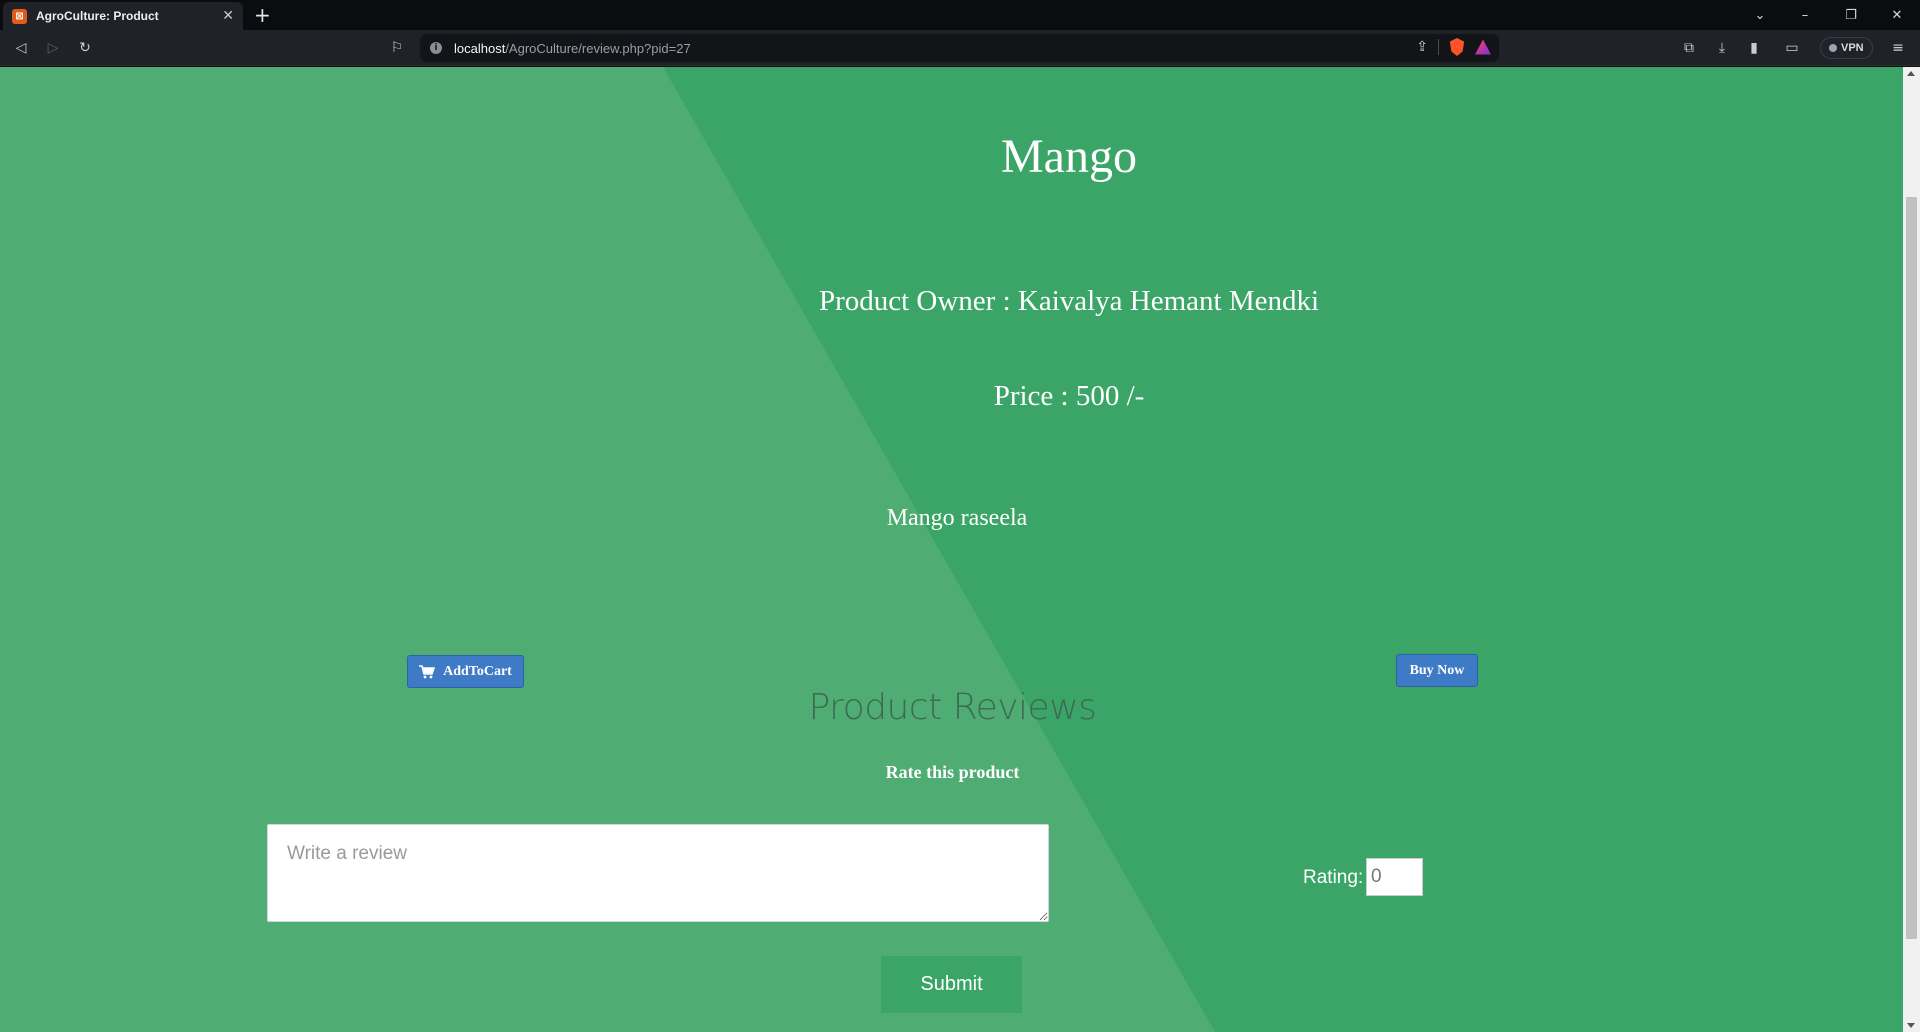 Image resolution: width=1920 pixels, height=1032 pixels. What do you see at coordinates (397, 48) in the screenshot?
I see `bookmark-icon: ⚐` at bounding box center [397, 48].